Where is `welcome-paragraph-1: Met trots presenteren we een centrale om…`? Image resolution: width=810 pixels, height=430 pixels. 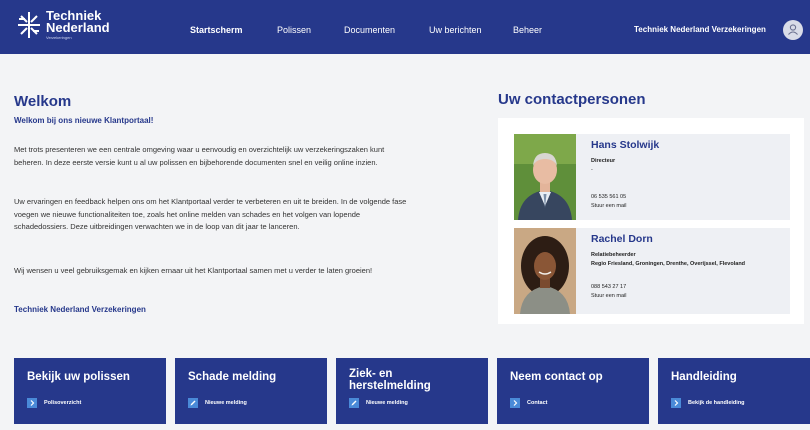 welcome-paragraph-1: Met trots presenteren we een centrale om… is located at coordinates (199, 156).